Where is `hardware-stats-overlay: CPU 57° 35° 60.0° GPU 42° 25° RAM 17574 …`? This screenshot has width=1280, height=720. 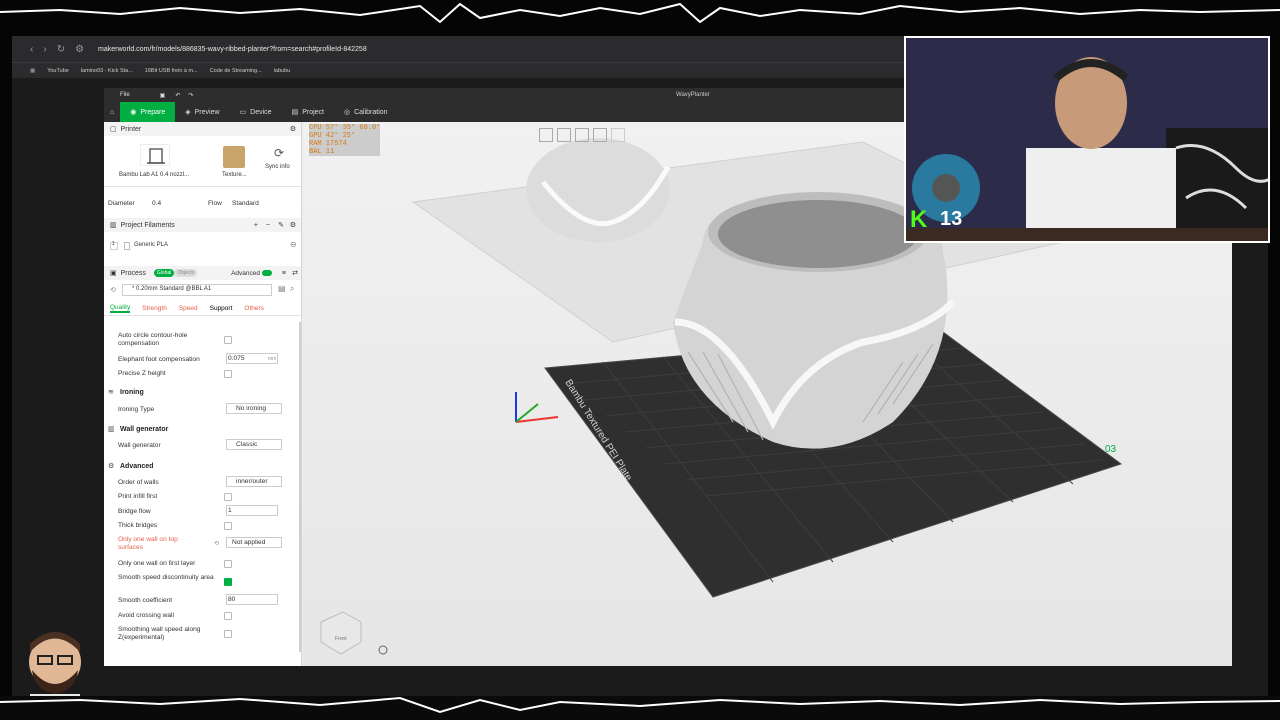 hardware-stats-overlay: CPU 57° 35° 60.0° GPU 42° 25° RAM 17574 … is located at coordinates (345, 140).